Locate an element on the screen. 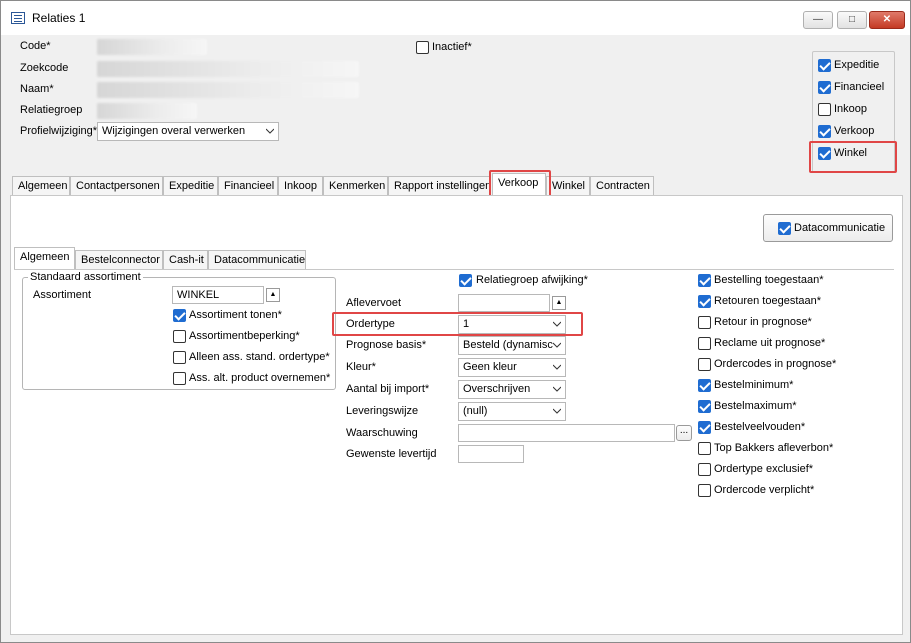 Image resolution: width=911 pixels, height=643 pixels. subtab-cash-it: Cash-it is located at coordinates (185, 260).